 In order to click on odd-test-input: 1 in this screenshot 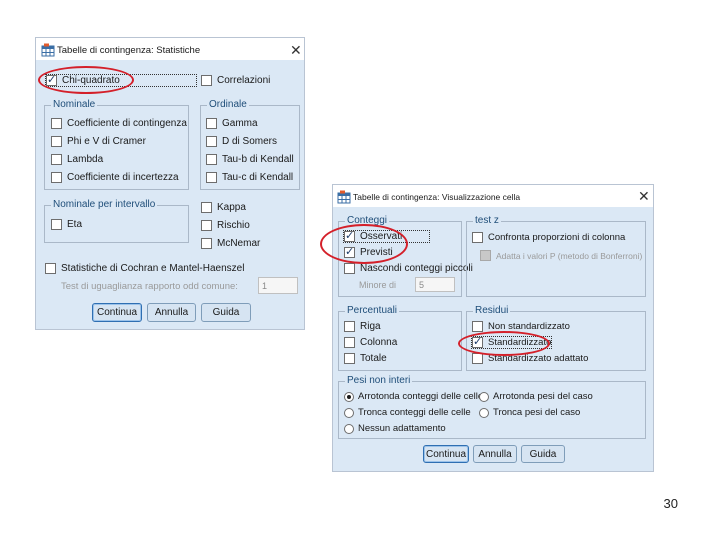, I will do `click(278, 285)`.